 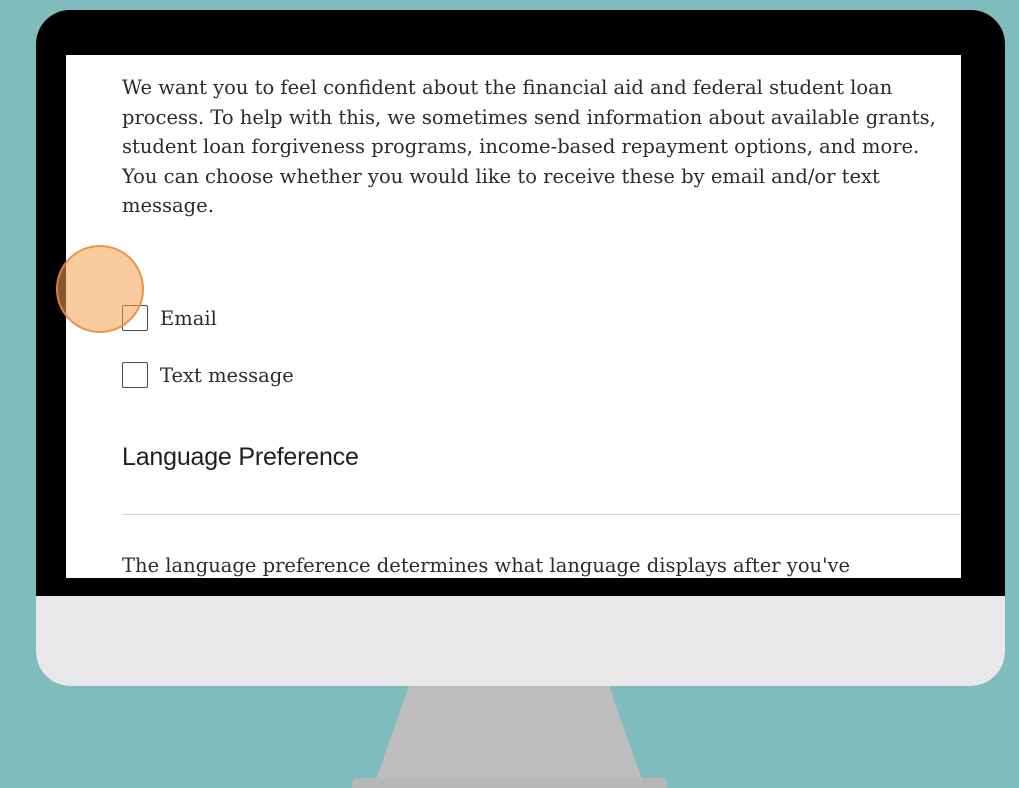 I want to click on monitor-chin, so click(x=520, y=641).